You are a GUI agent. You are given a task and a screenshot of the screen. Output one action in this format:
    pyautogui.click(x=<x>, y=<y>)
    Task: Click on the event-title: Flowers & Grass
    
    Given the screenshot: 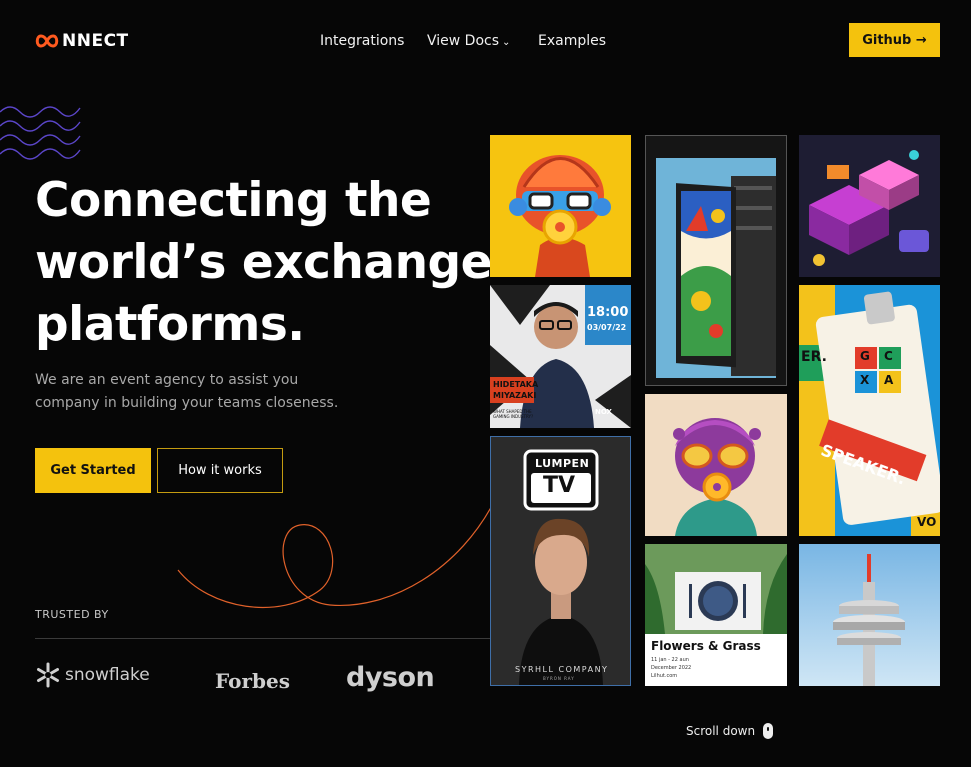 What is the action you would take?
    pyautogui.click(x=706, y=646)
    